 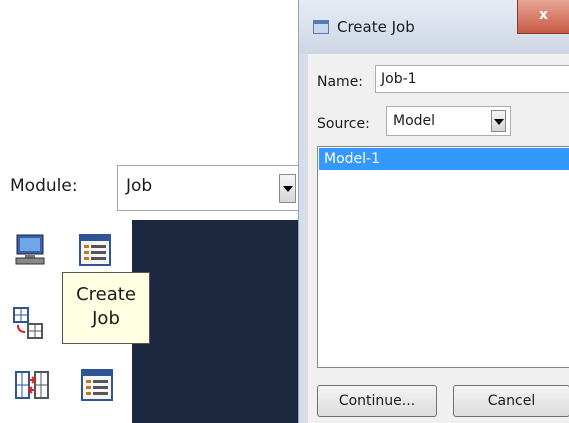 I want to click on tooltip-line-1: Create, so click(x=106, y=294).